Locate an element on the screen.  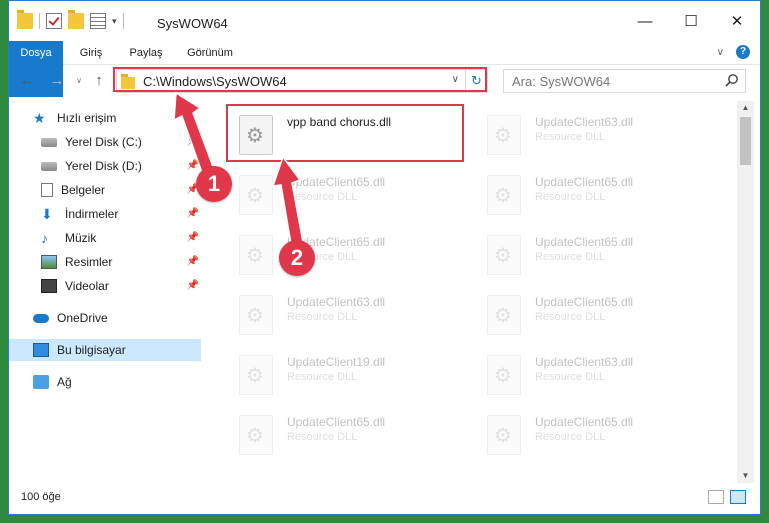
callout-badge-2: 2 is located at coordinates (297, 258).